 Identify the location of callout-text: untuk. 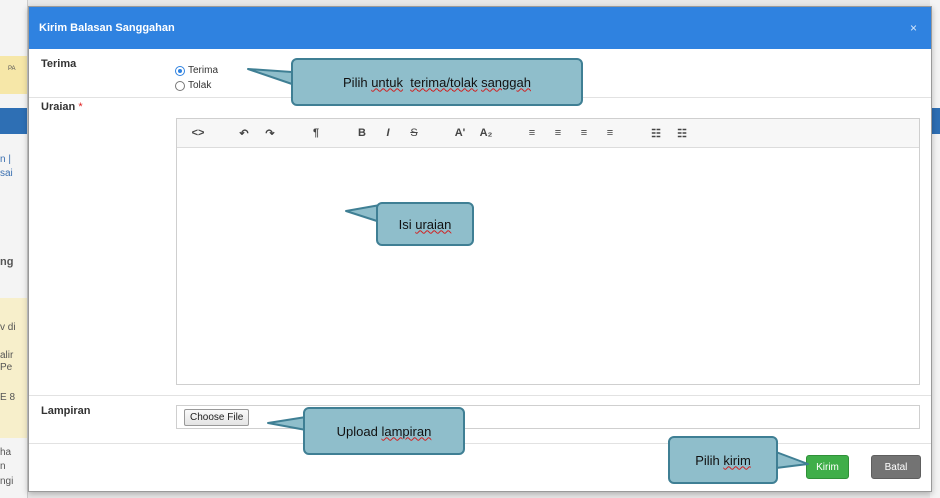
(387, 82).